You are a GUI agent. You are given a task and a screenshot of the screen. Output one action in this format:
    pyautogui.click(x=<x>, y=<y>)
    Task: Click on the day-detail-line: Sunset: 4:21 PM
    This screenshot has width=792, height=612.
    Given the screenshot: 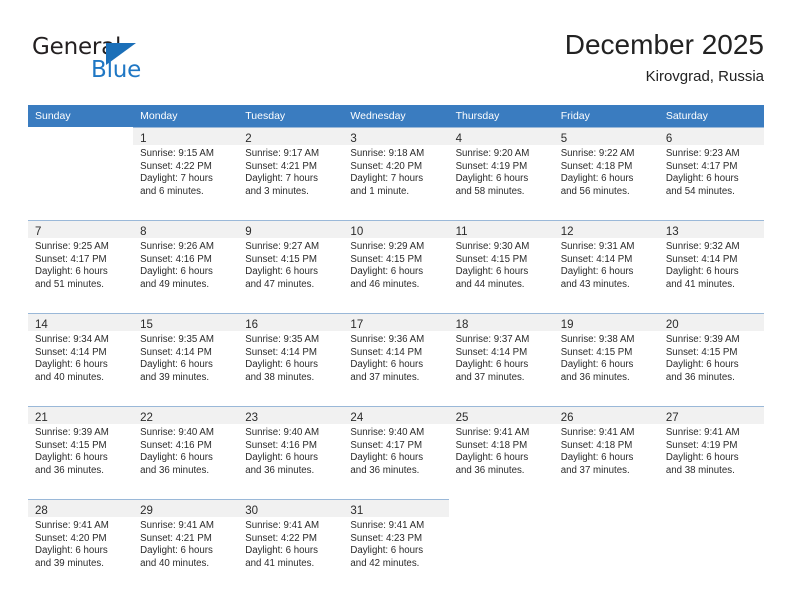 What is the action you would take?
    pyautogui.click(x=281, y=166)
    